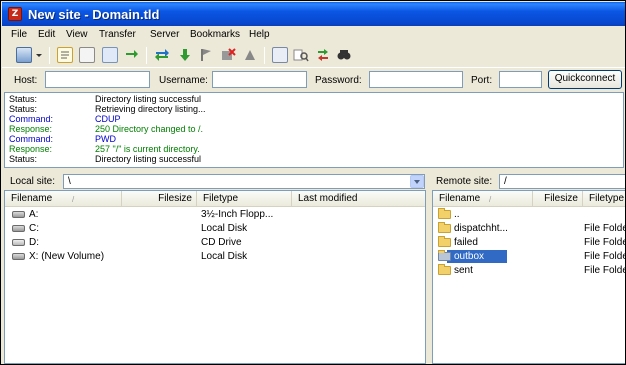  What do you see at coordinates (469, 256) in the screenshot?
I see `remote-row-filename: outbox` at bounding box center [469, 256].